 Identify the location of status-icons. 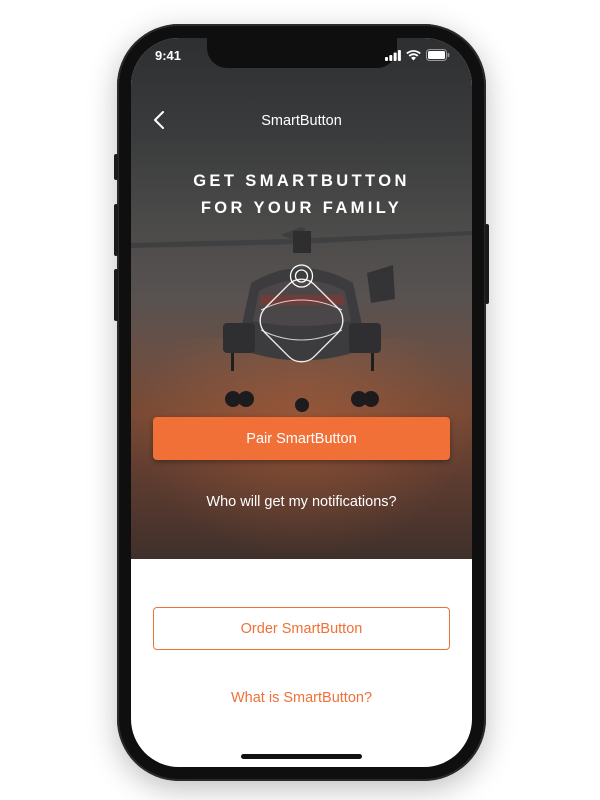
(417, 55).